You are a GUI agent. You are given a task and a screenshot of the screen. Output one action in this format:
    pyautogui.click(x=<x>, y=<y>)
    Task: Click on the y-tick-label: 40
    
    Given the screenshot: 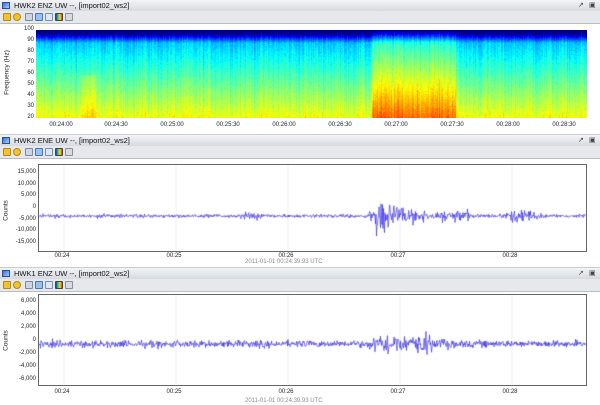 What is the action you would take?
    pyautogui.click(x=30, y=95)
    